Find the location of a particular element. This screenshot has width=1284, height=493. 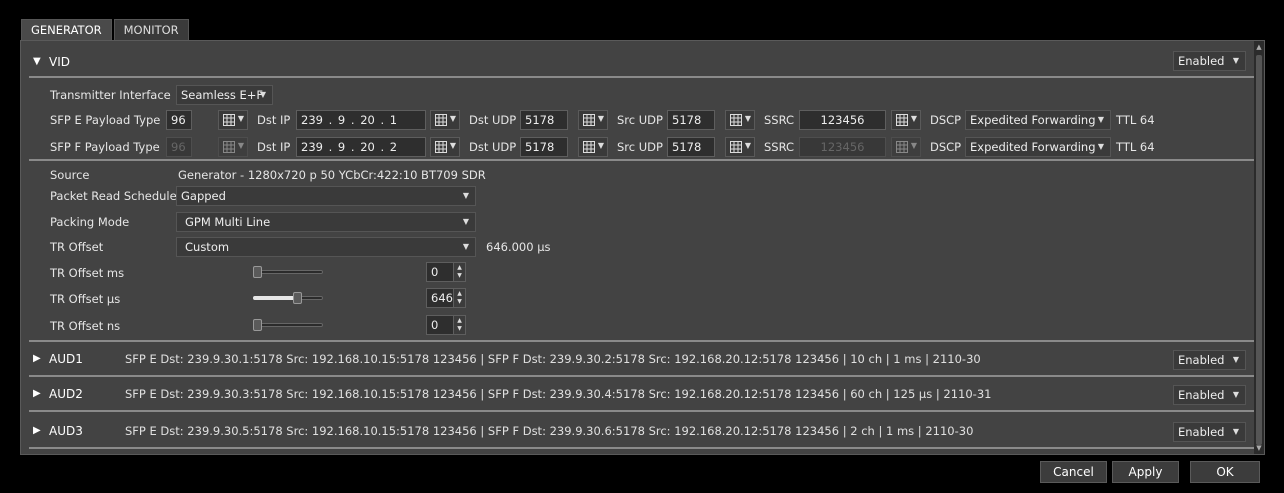

sfp-f-ssrc-grid-button: ▼ is located at coordinates (906, 147).